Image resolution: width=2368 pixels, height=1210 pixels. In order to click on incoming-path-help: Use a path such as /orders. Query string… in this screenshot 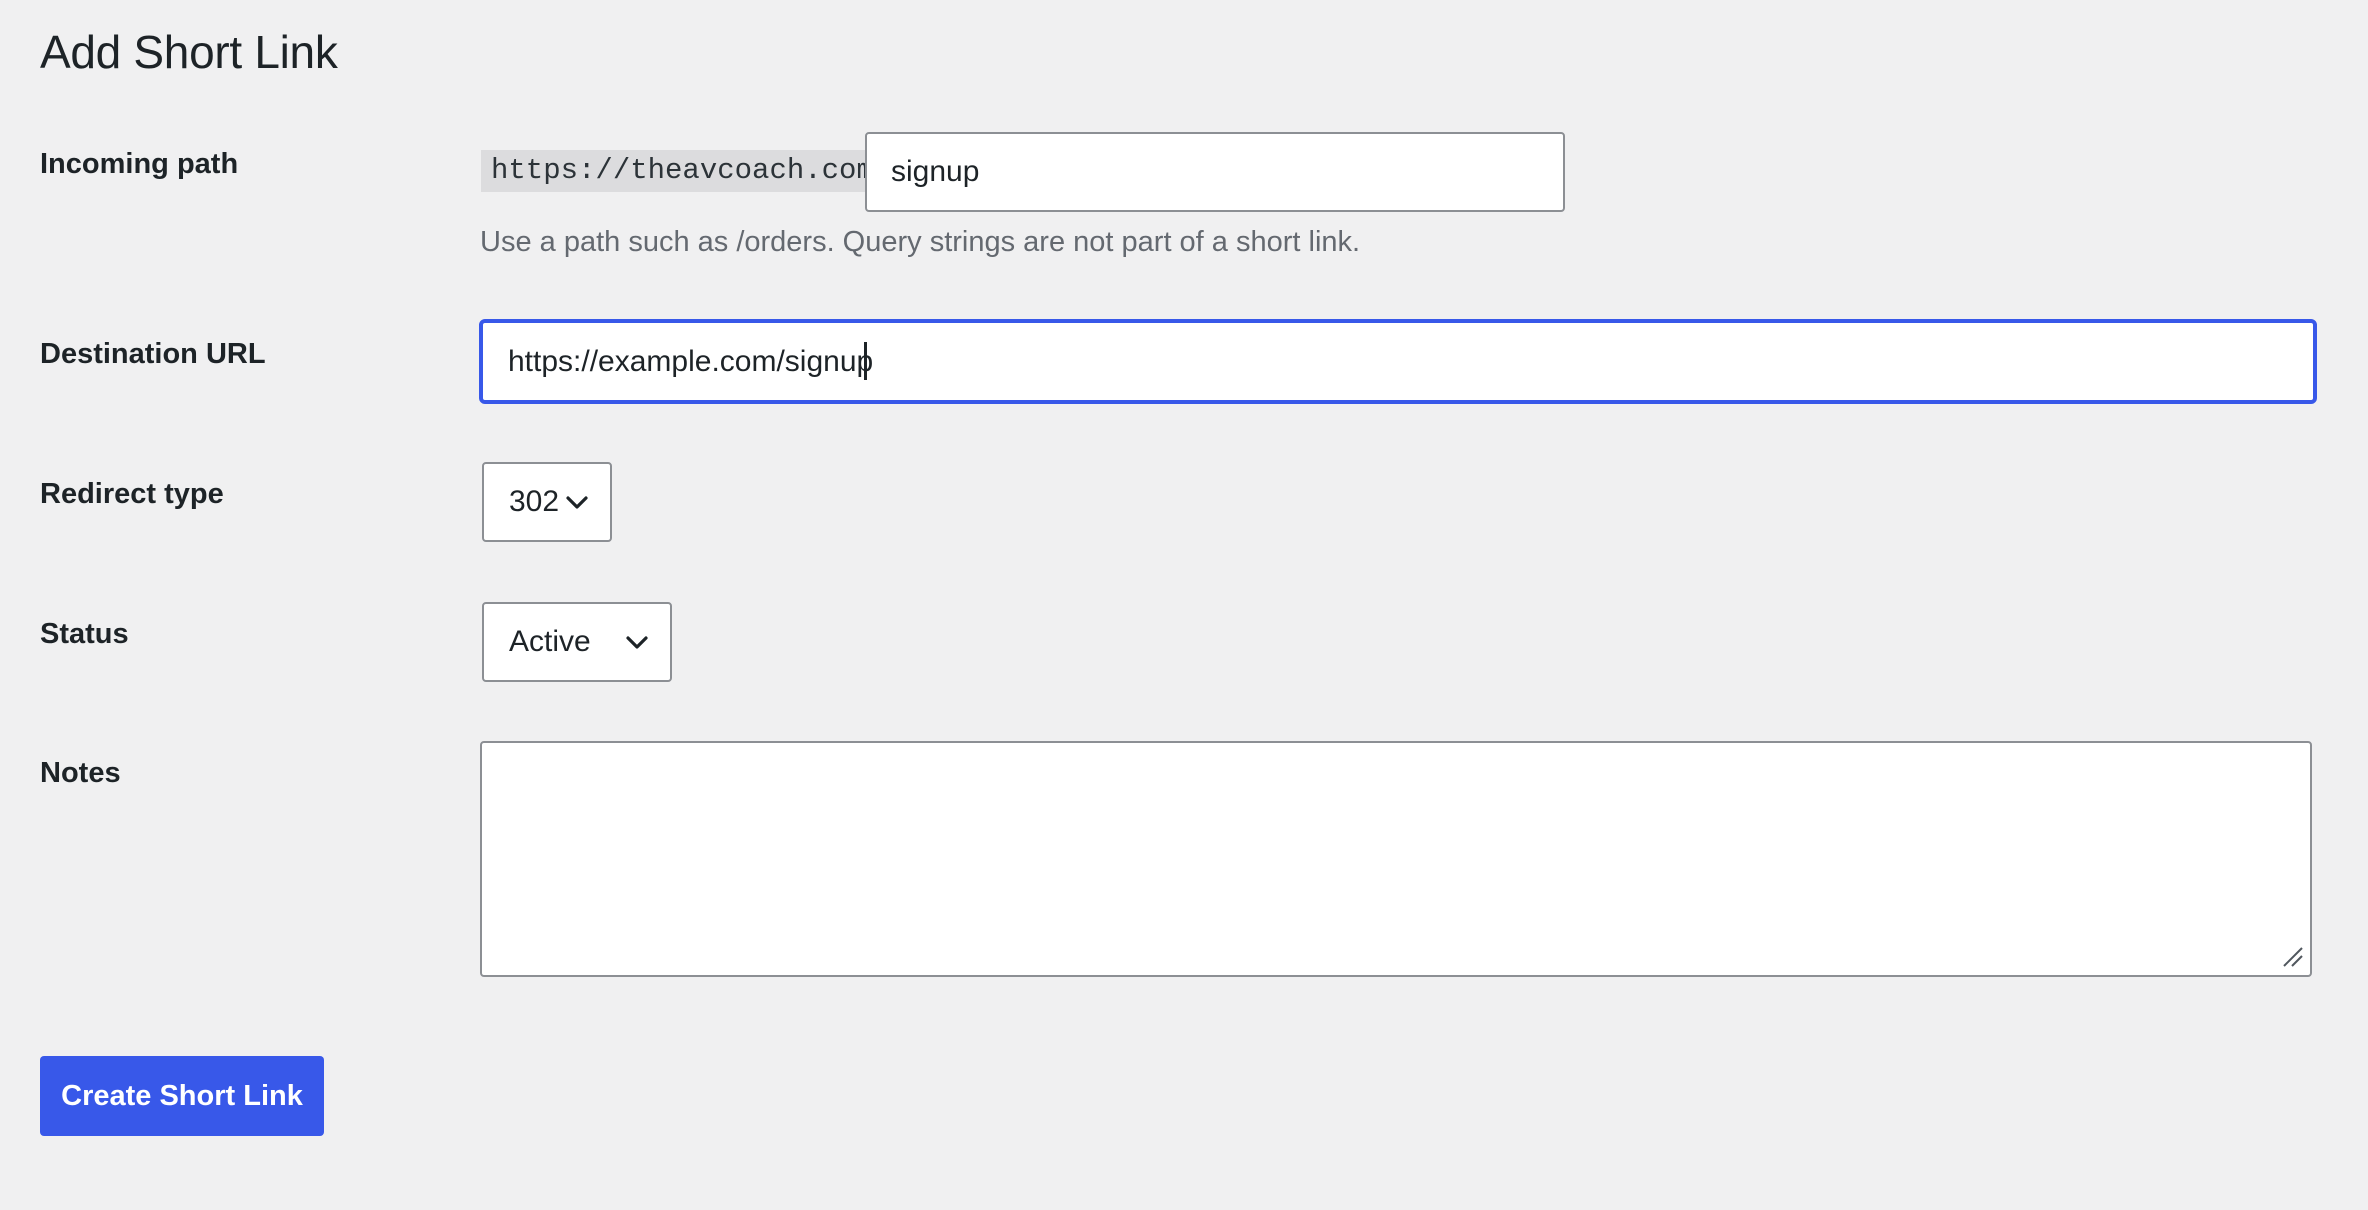, I will do `click(920, 242)`.